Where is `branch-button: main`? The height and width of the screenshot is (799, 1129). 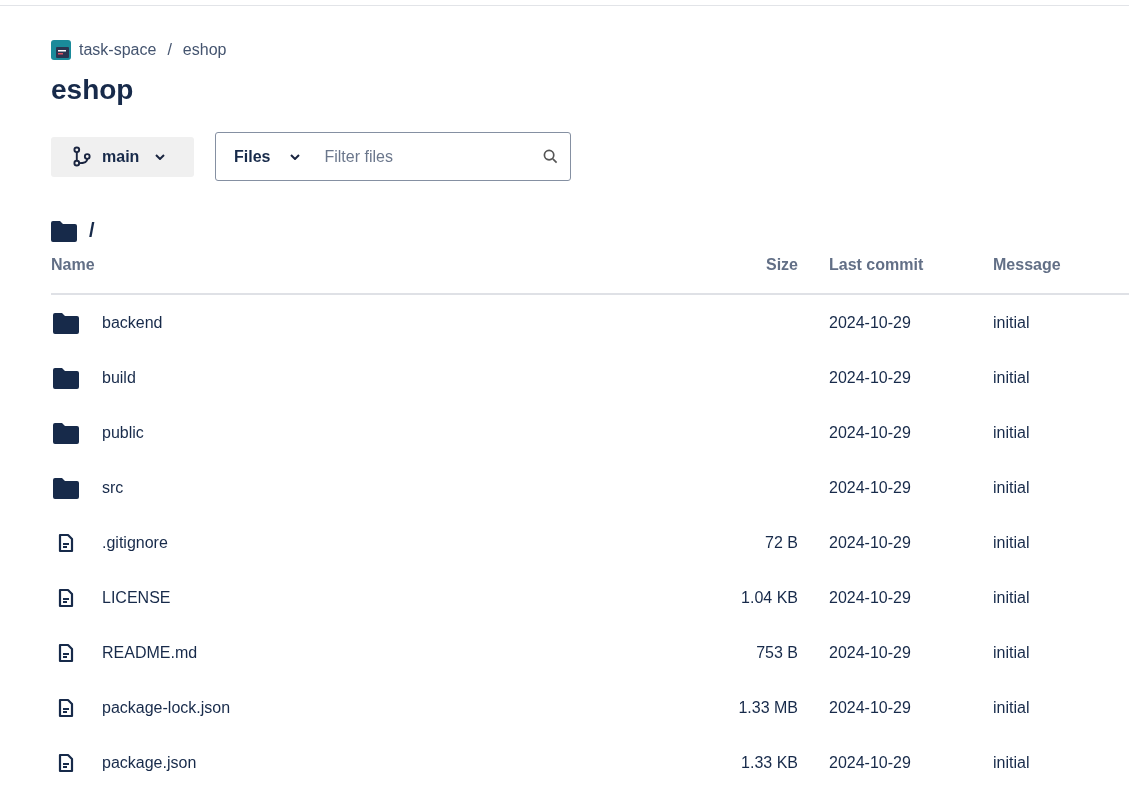 branch-button: main is located at coordinates (122, 156).